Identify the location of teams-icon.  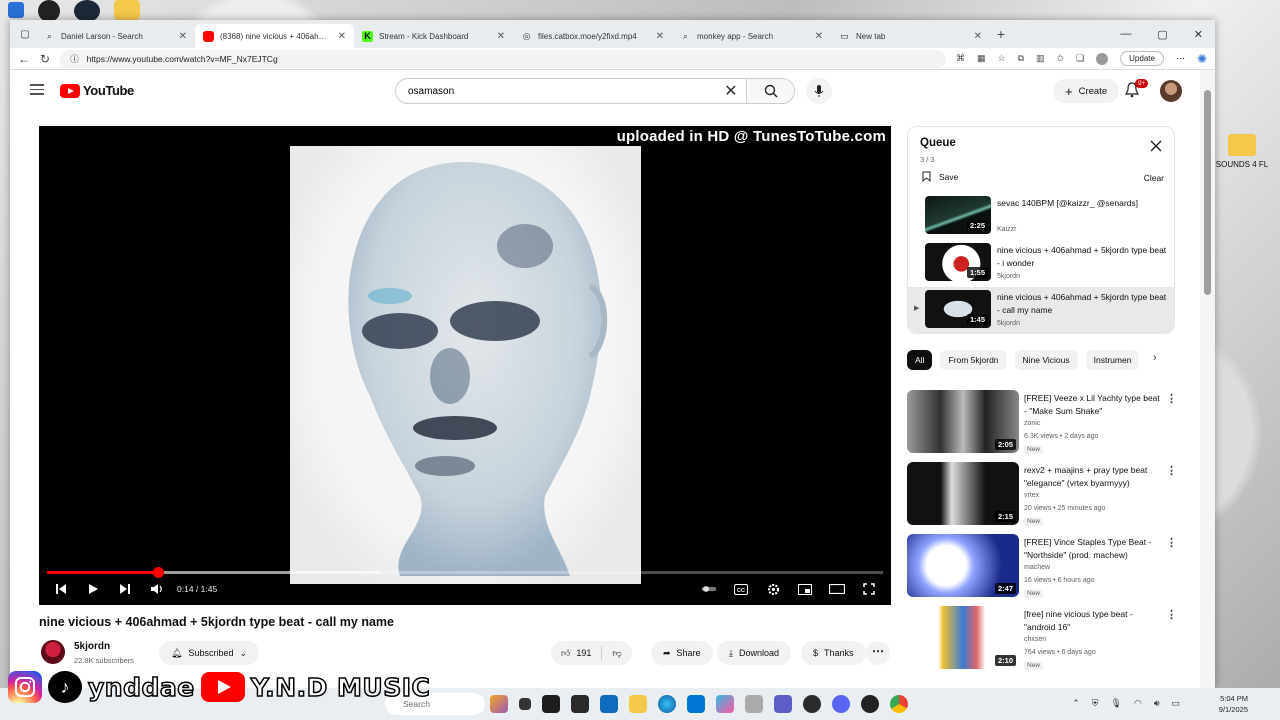
(783, 704).